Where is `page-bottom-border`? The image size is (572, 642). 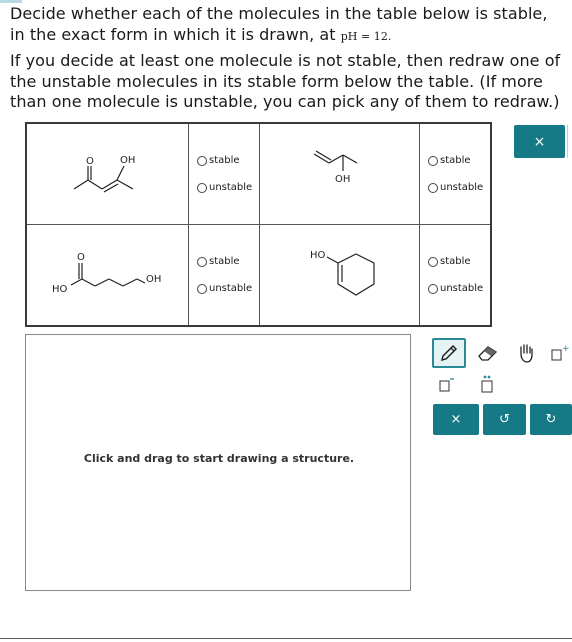
page-bottom-border is located at coordinates (286, 638).